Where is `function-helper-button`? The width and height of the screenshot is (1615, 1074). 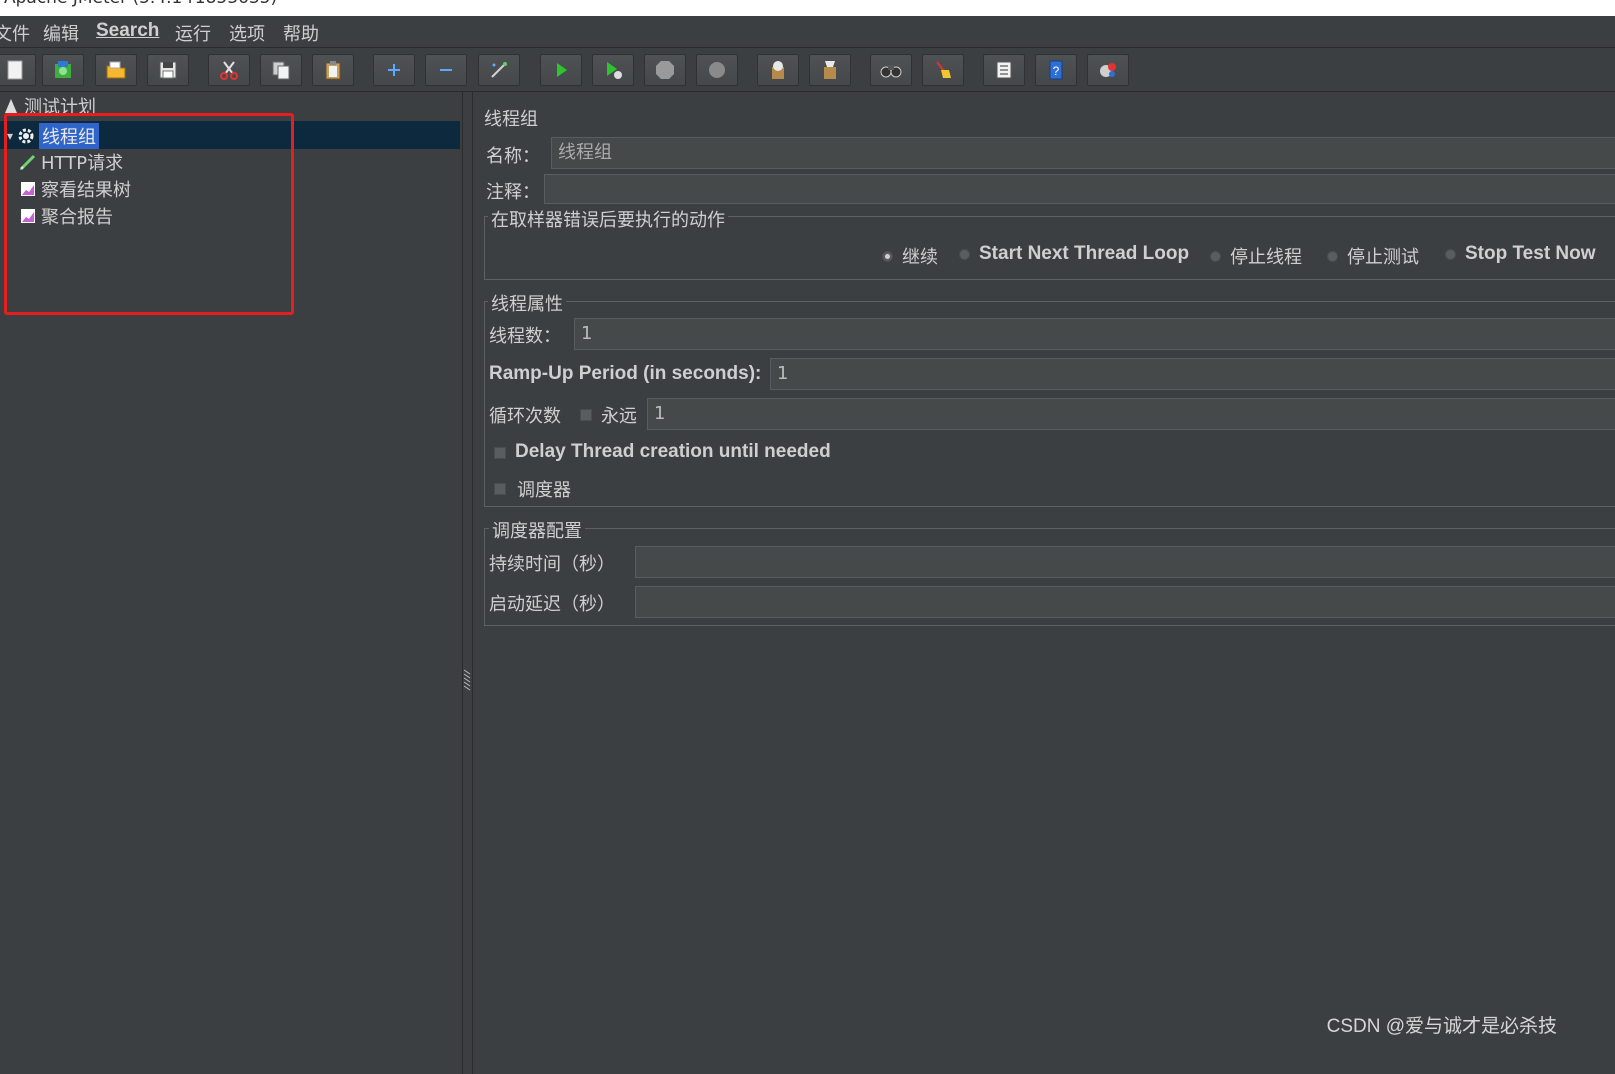
function-helper-button is located at coordinates (1004, 70).